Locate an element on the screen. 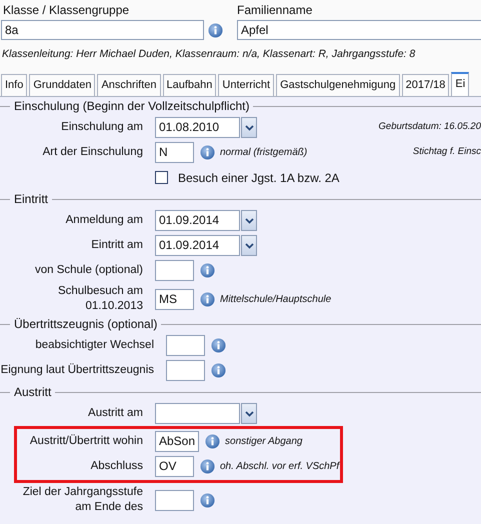  family-name-field: Apfel is located at coordinates (359, 30).